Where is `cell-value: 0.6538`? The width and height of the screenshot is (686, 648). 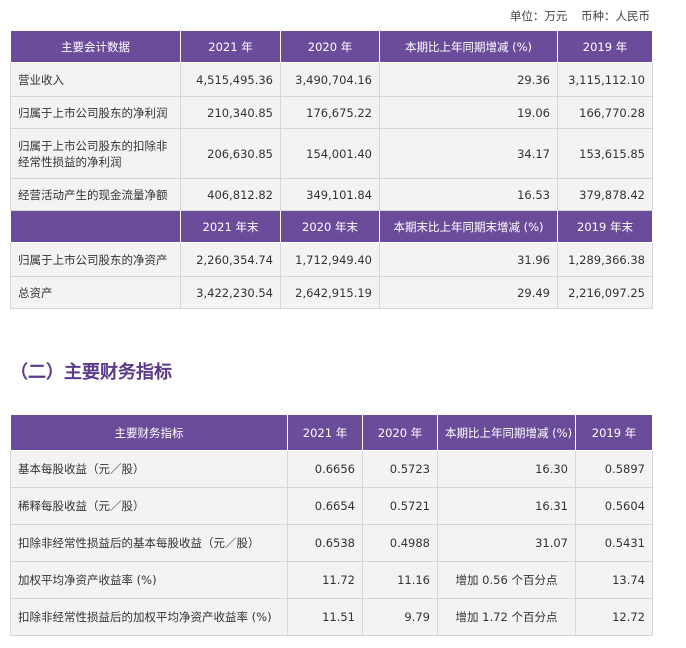
cell-value: 0.6538 is located at coordinates (325, 543).